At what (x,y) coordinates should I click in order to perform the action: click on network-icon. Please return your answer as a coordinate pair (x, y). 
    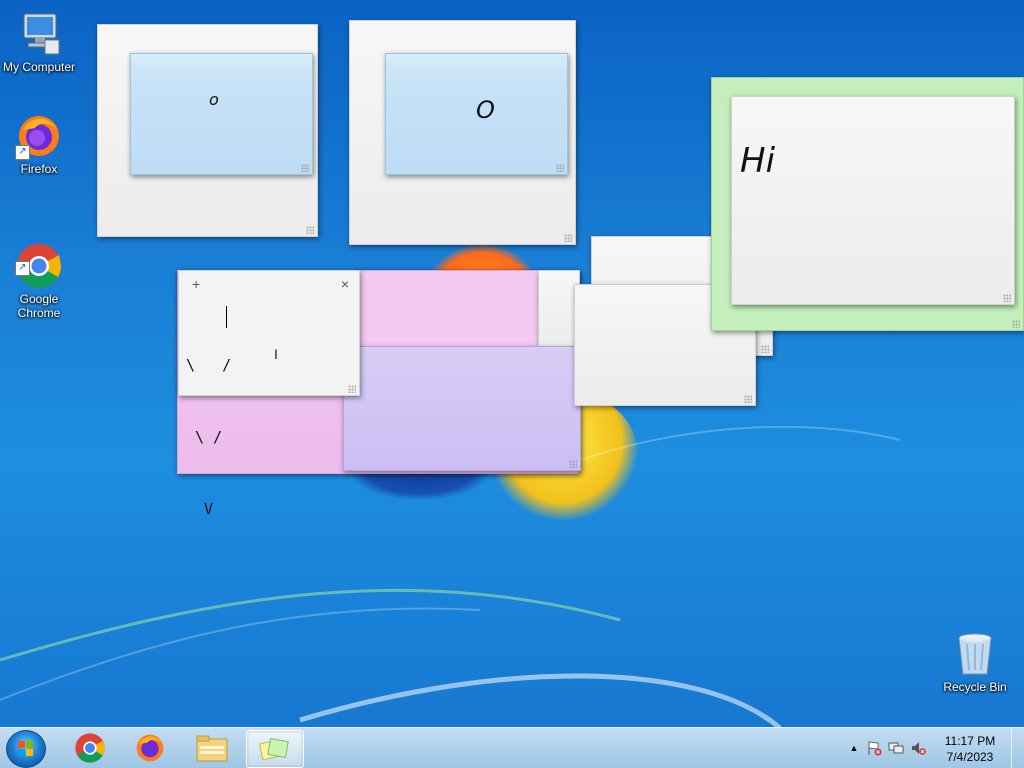
    Looking at the image, I should click on (896, 748).